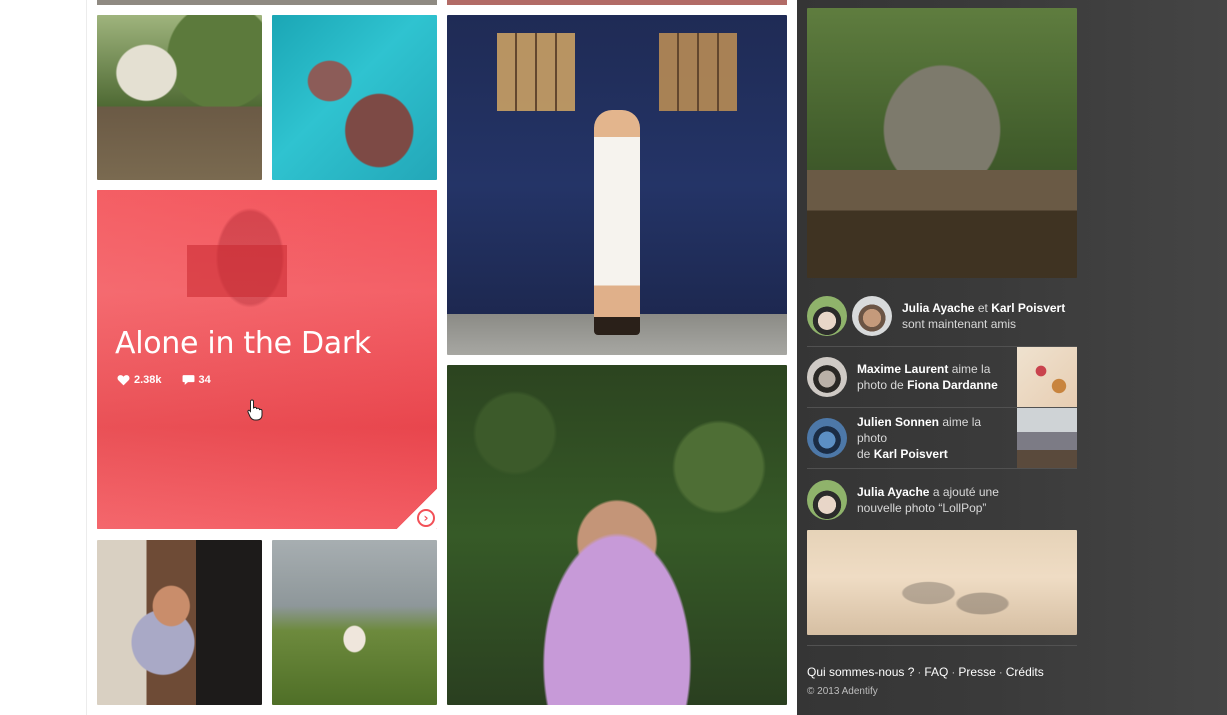  Describe the element at coordinates (188, 380) in the screenshot. I see `speech-bubble-icon` at that location.